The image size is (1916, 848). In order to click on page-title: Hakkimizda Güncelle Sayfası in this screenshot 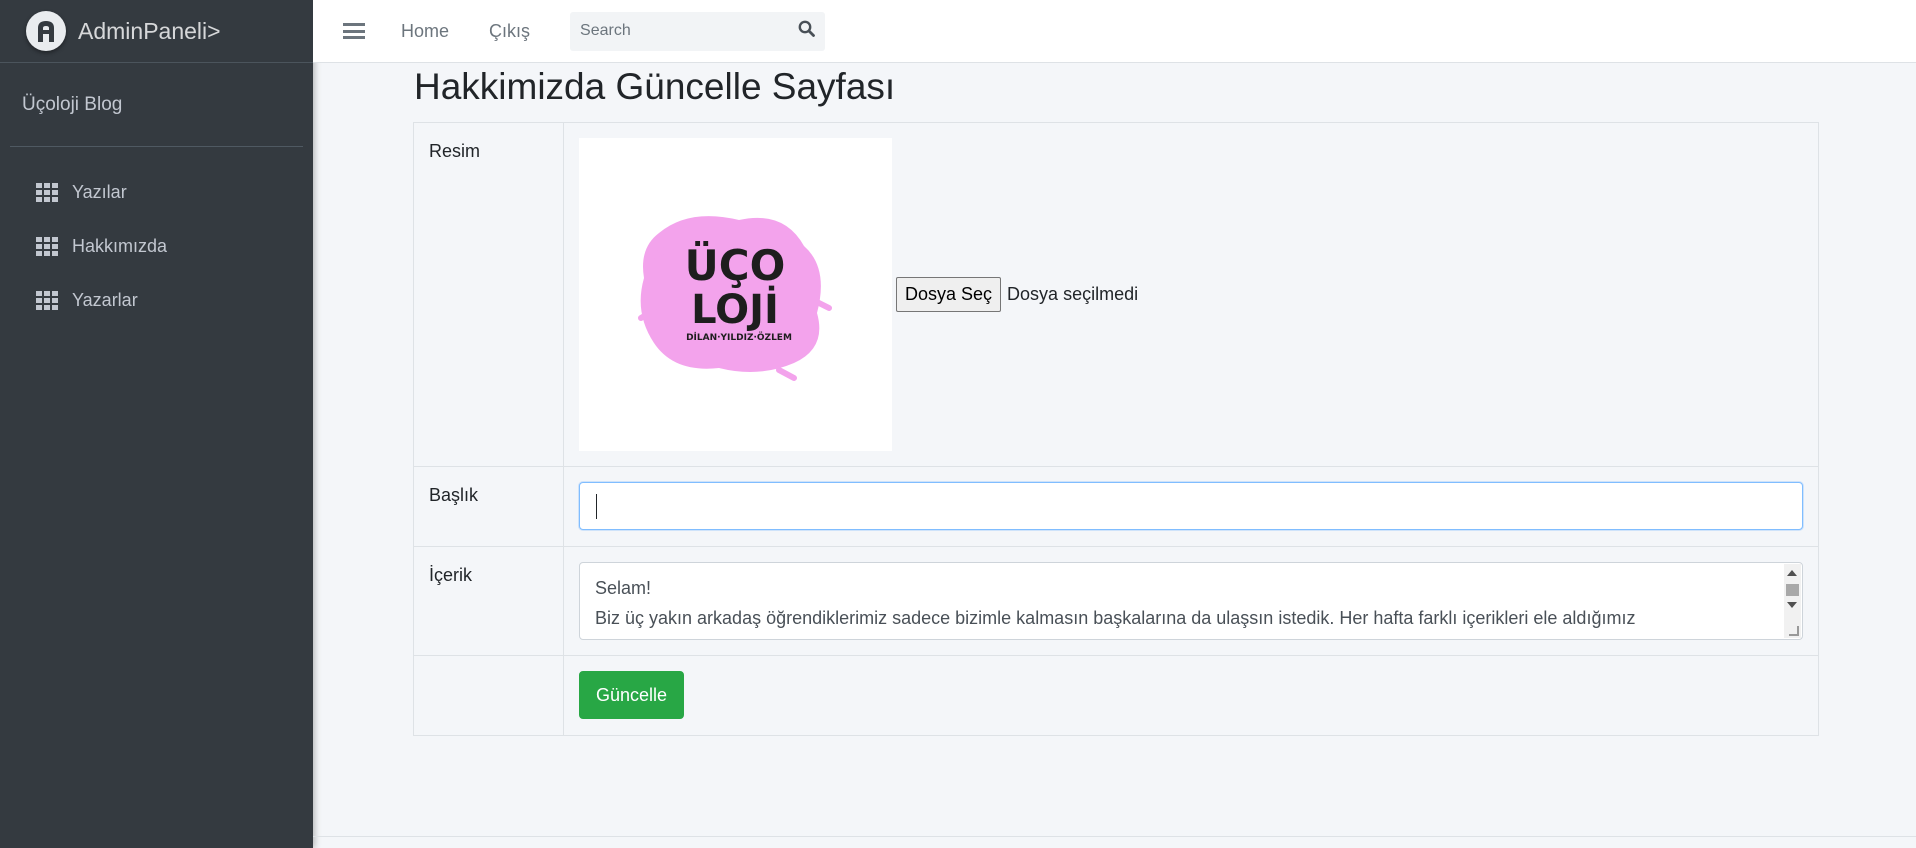, I will do `click(655, 86)`.